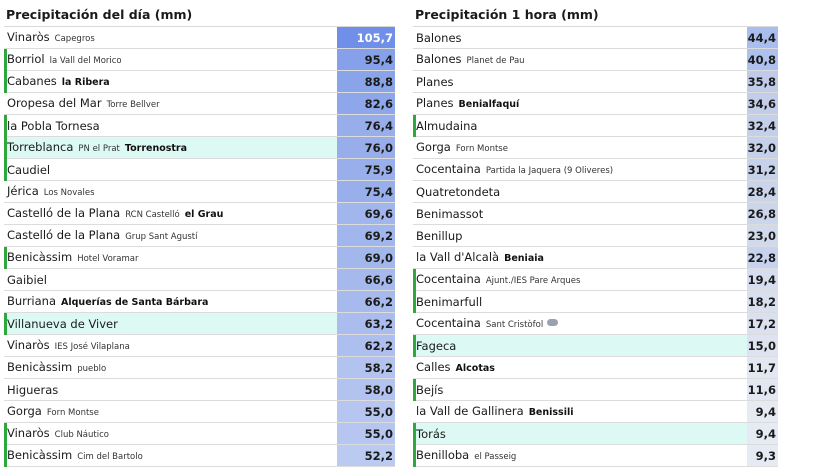  Describe the element at coordinates (436, 345) in the screenshot. I see `station-town: Fageca` at that location.